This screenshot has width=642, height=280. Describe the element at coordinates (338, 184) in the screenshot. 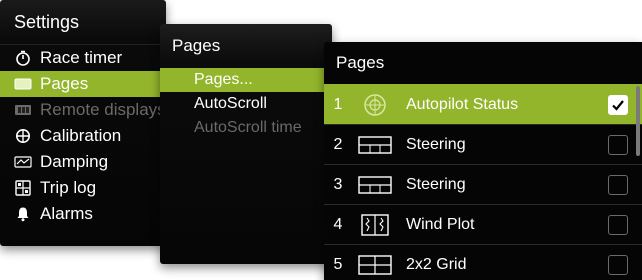

I see `page-number: 3` at that location.